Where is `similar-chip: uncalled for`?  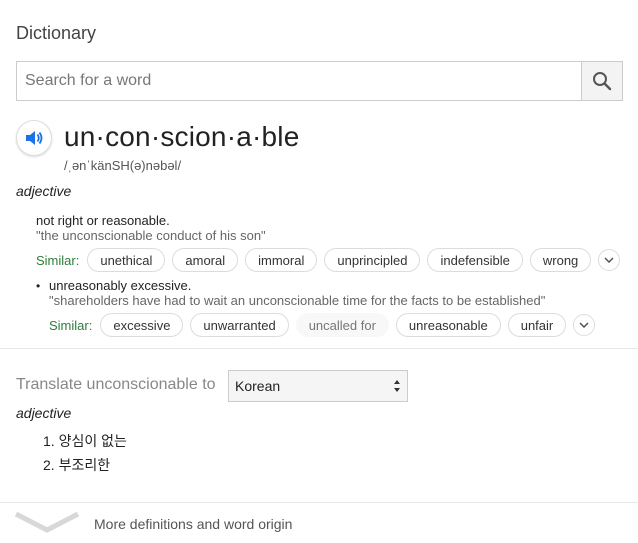
similar-chip: uncalled for is located at coordinates (342, 325).